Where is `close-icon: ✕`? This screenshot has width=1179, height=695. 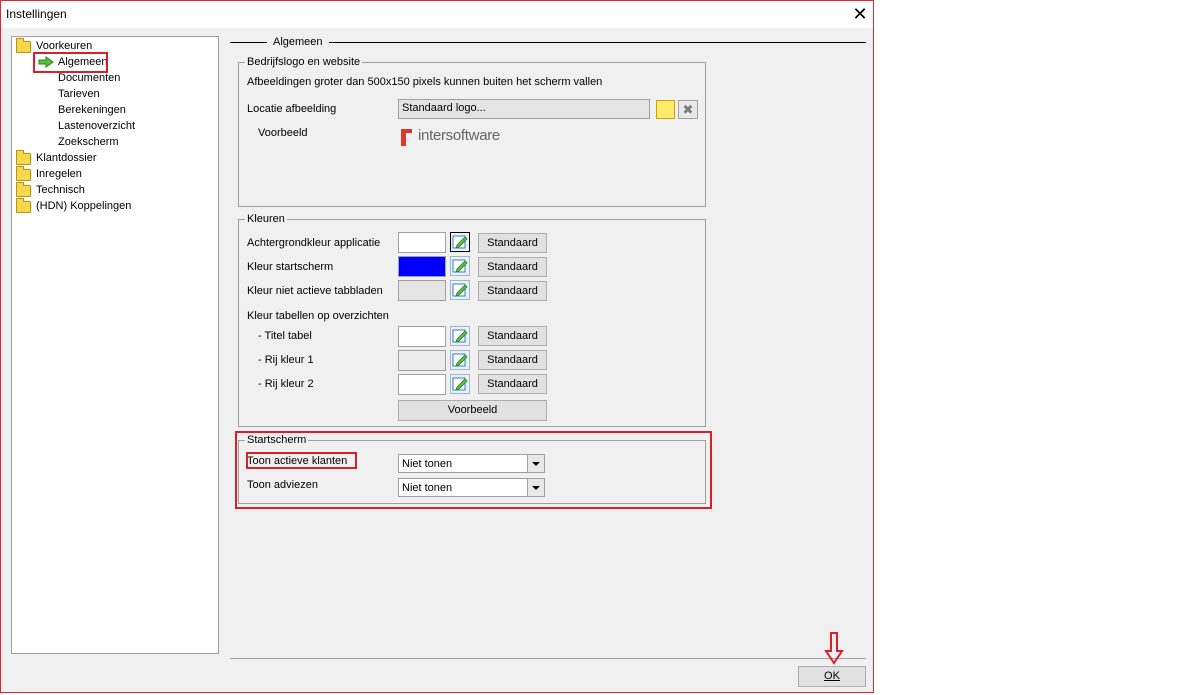 close-icon: ✕ is located at coordinates (860, 14).